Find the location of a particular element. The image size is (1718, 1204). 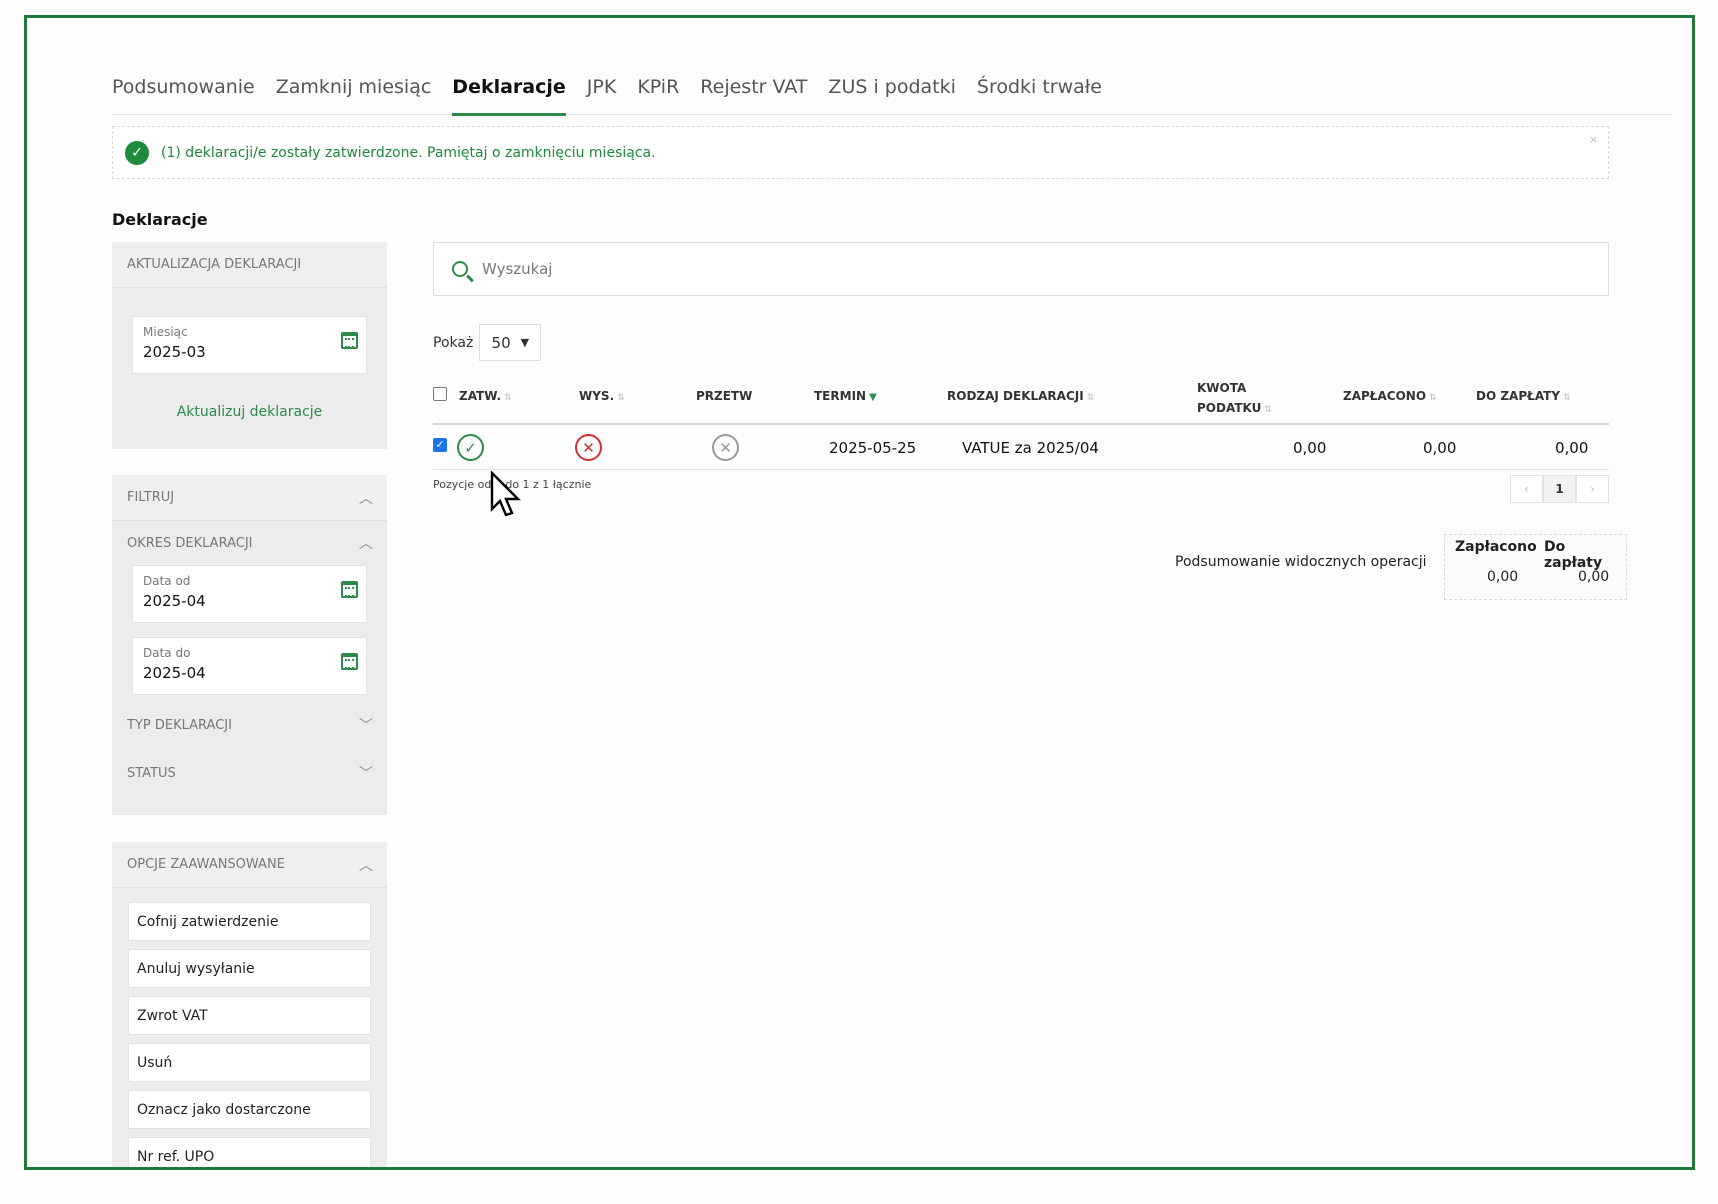

page-1-button: 1 is located at coordinates (1559, 489).